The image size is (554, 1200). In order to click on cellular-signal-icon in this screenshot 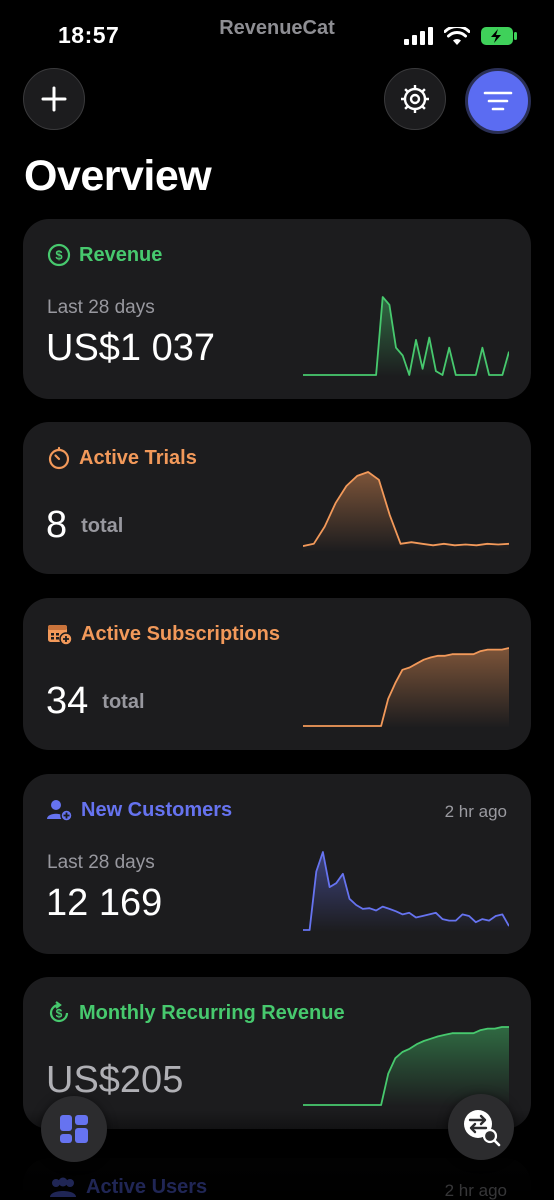, I will do `click(418, 36)`.